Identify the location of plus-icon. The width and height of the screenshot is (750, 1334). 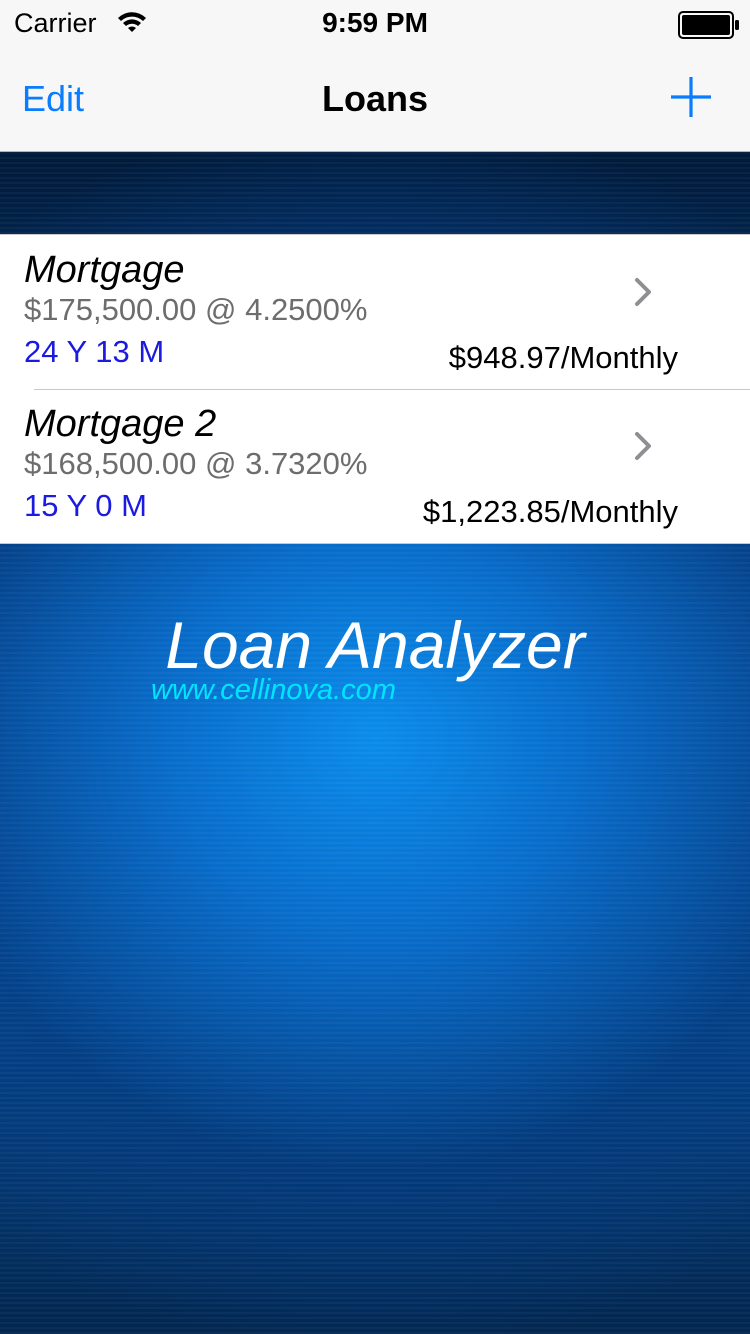
(691, 97).